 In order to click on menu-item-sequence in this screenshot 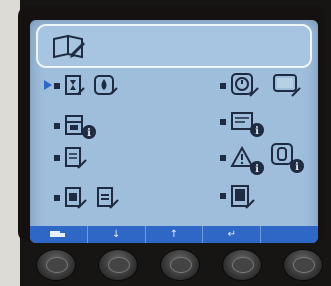, I will do `click(109, 85)`.